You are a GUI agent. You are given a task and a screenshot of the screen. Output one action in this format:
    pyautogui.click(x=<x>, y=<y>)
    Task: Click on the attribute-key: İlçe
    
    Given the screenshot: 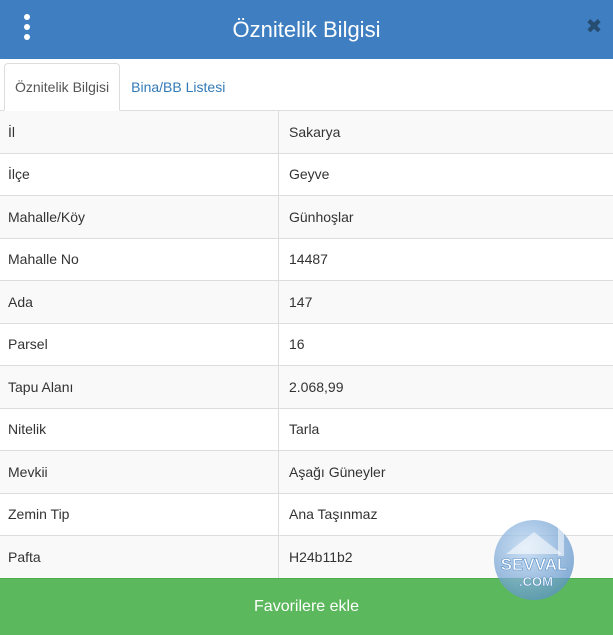 What is the action you would take?
    pyautogui.click(x=139, y=174)
    